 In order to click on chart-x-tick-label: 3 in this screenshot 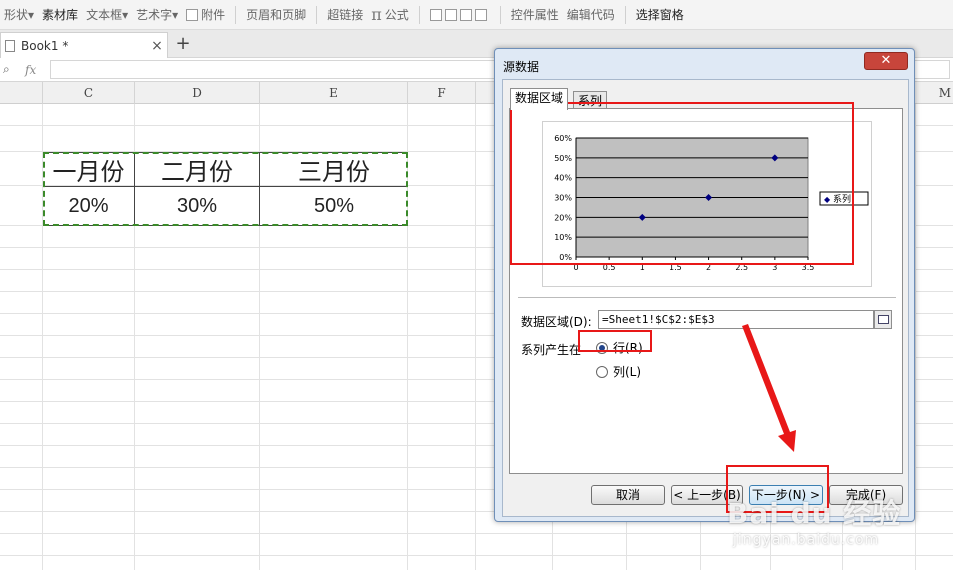, I will do `click(774, 267)`.